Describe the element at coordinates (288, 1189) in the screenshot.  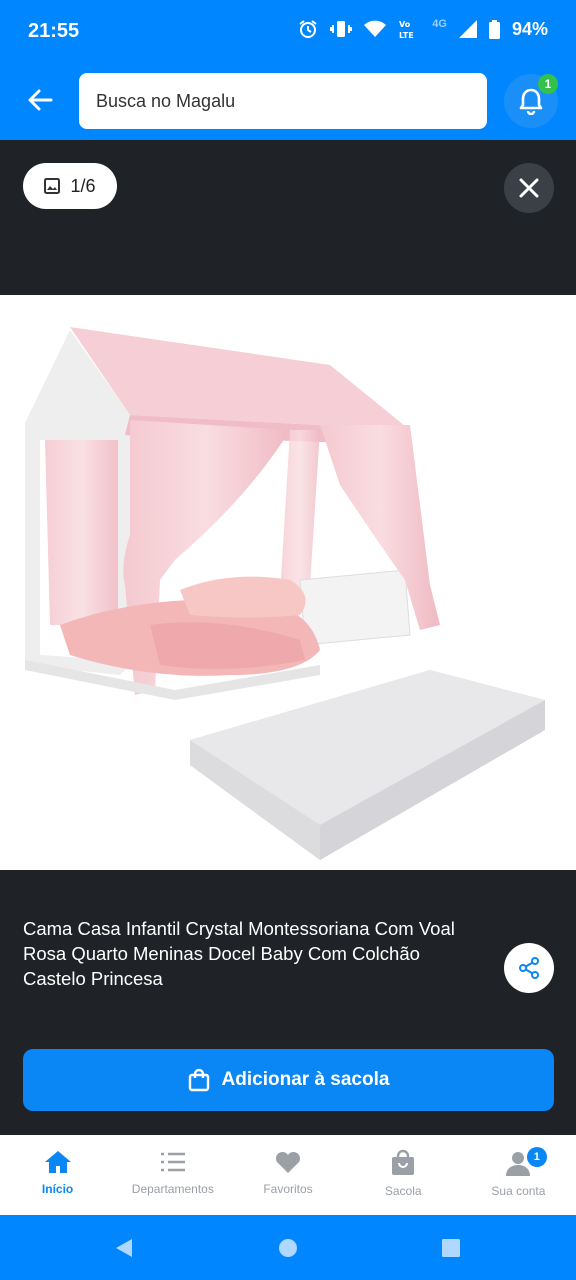
I see `nav-label-favorites: Favoritos` at that location.